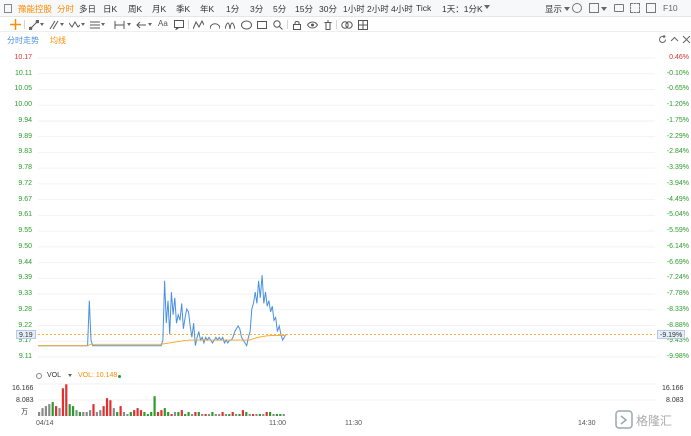  Describe the element at coordinates (230, 25) in the screenshot. I see `cycle-icon` at that location.